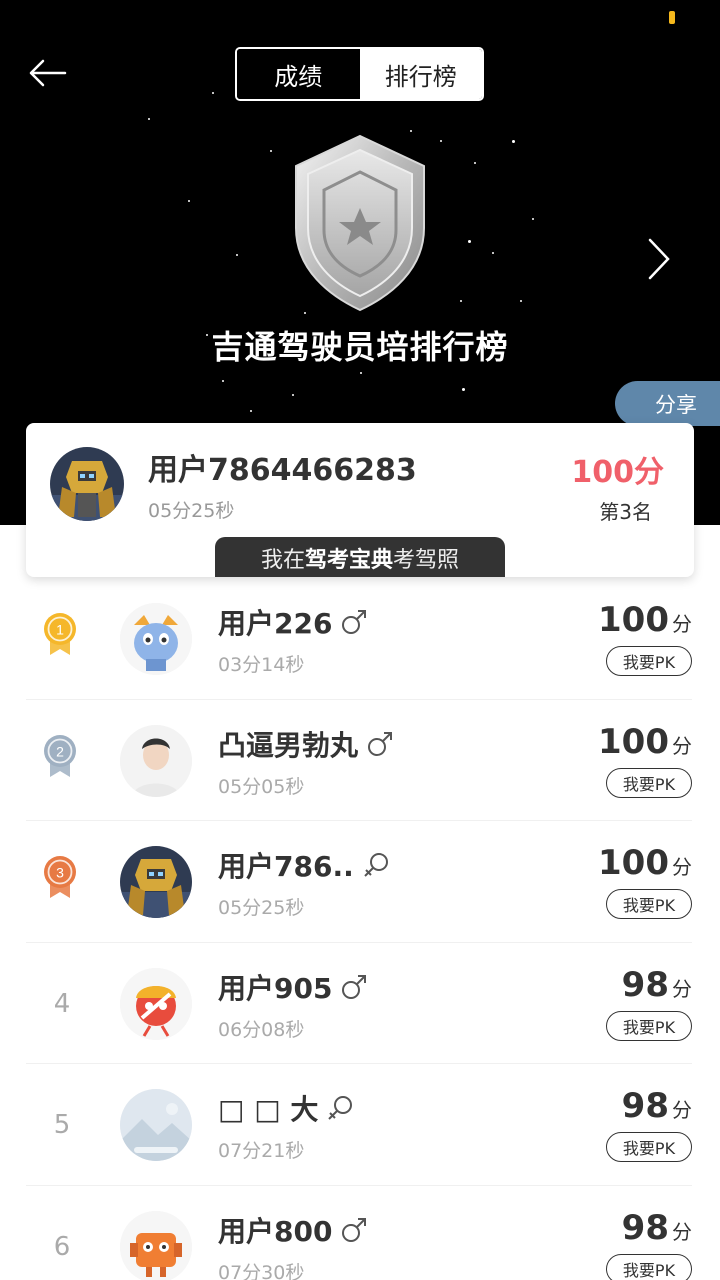  I want to click on user-time: 06分08秒, so click(261, 1029).